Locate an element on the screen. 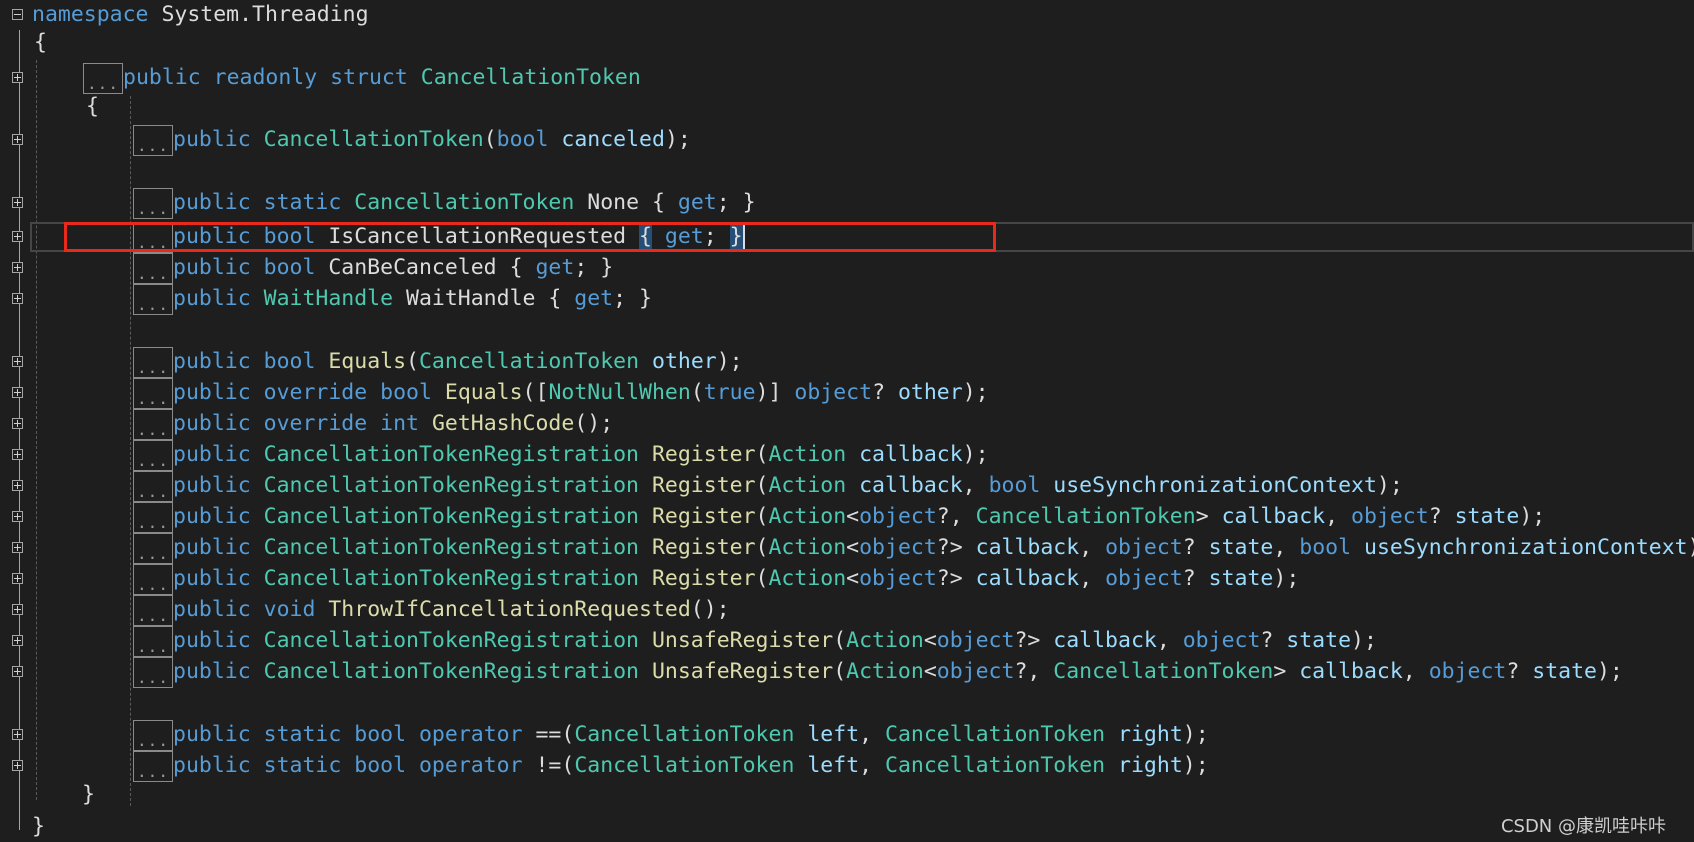  expand-eq2-icon is located at coordinates (17, 392).